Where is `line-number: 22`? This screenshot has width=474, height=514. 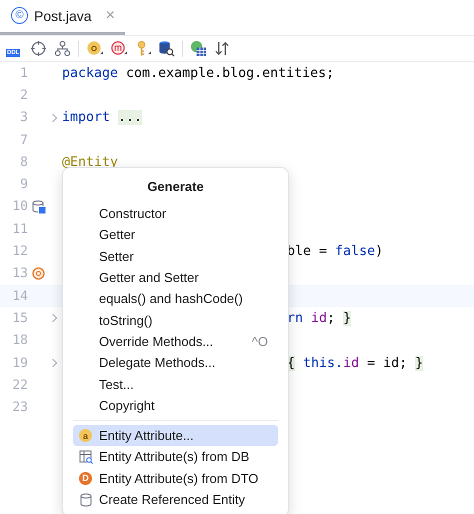 line-number: 22 is located at coordinates (19, 385).